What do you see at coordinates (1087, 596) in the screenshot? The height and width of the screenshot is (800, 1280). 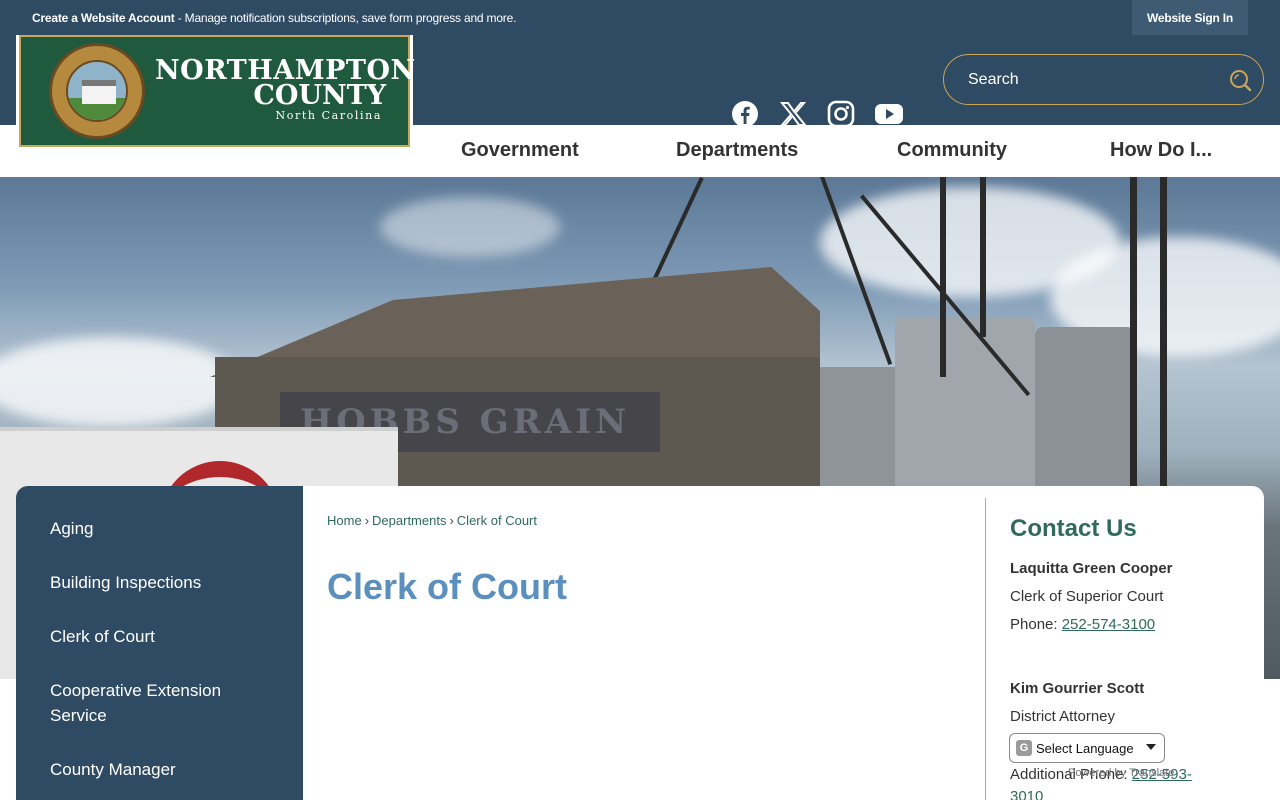 I see `contact-role: Clerk of Superior Court` at bounding box center [1087, 596].